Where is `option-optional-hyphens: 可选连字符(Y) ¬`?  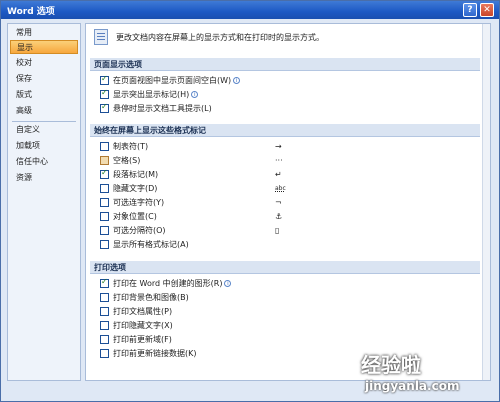 option-optional-hyphens: 可选连字符(Y) ¬ is located at coordinates (250, 203).